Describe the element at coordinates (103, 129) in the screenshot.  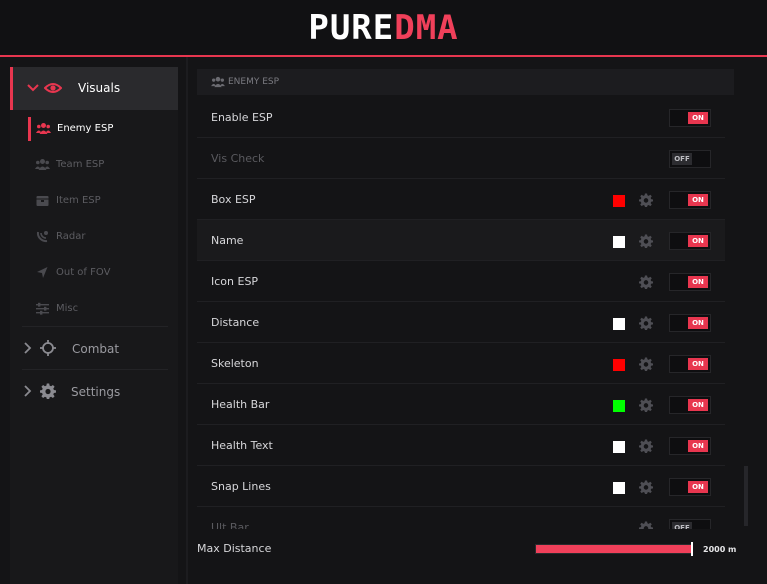
I see `sidebar-subitem-enemy-esp: Enemy ESP` at that location.